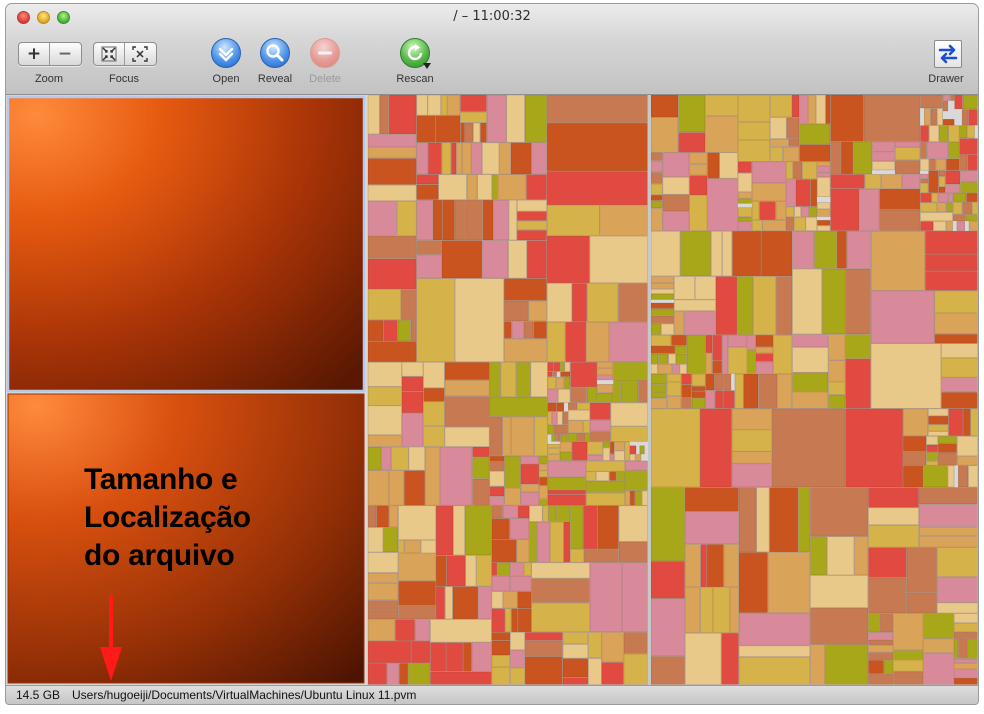 The image size is (984, 714). I want to click on delete-button, so click(325, 53).